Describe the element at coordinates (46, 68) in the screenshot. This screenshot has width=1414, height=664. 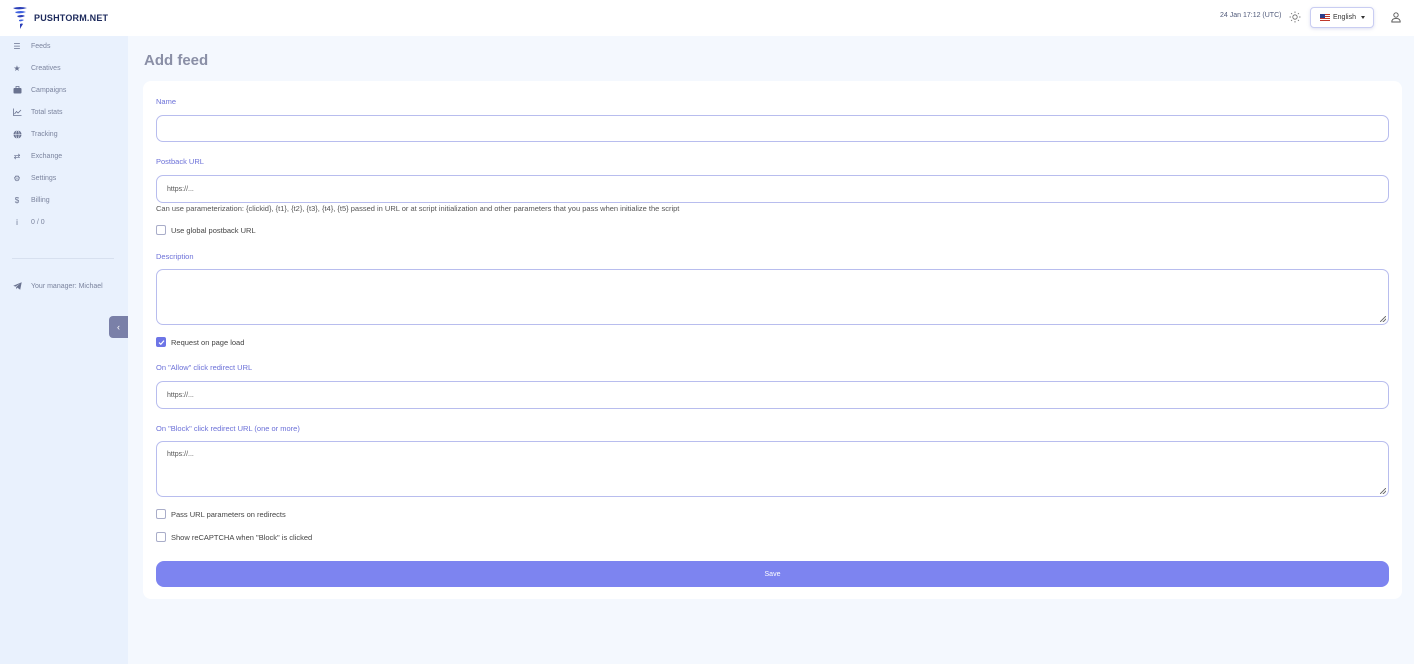
I see `sidebar-item-label: Creatives` at that location.